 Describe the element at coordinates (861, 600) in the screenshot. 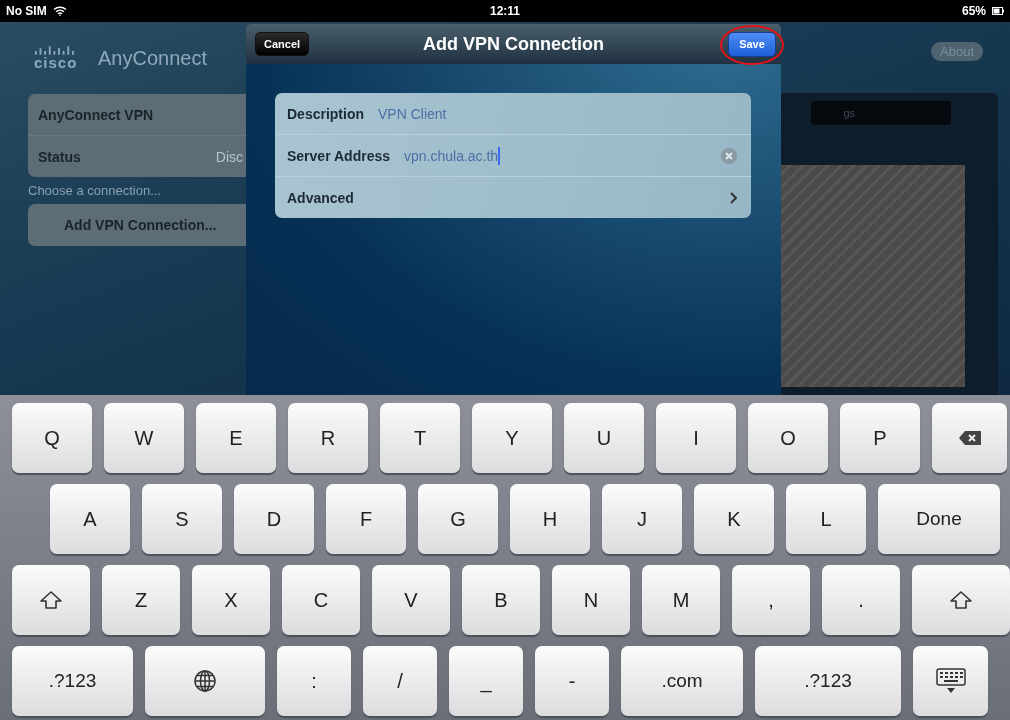

I see `keyboard-key: .` at that location.